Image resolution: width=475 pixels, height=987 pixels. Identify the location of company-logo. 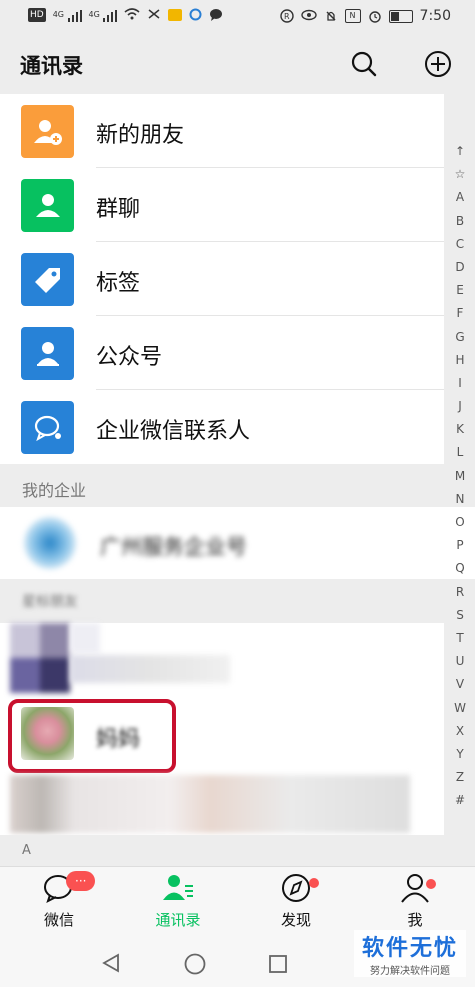
(50, 543).